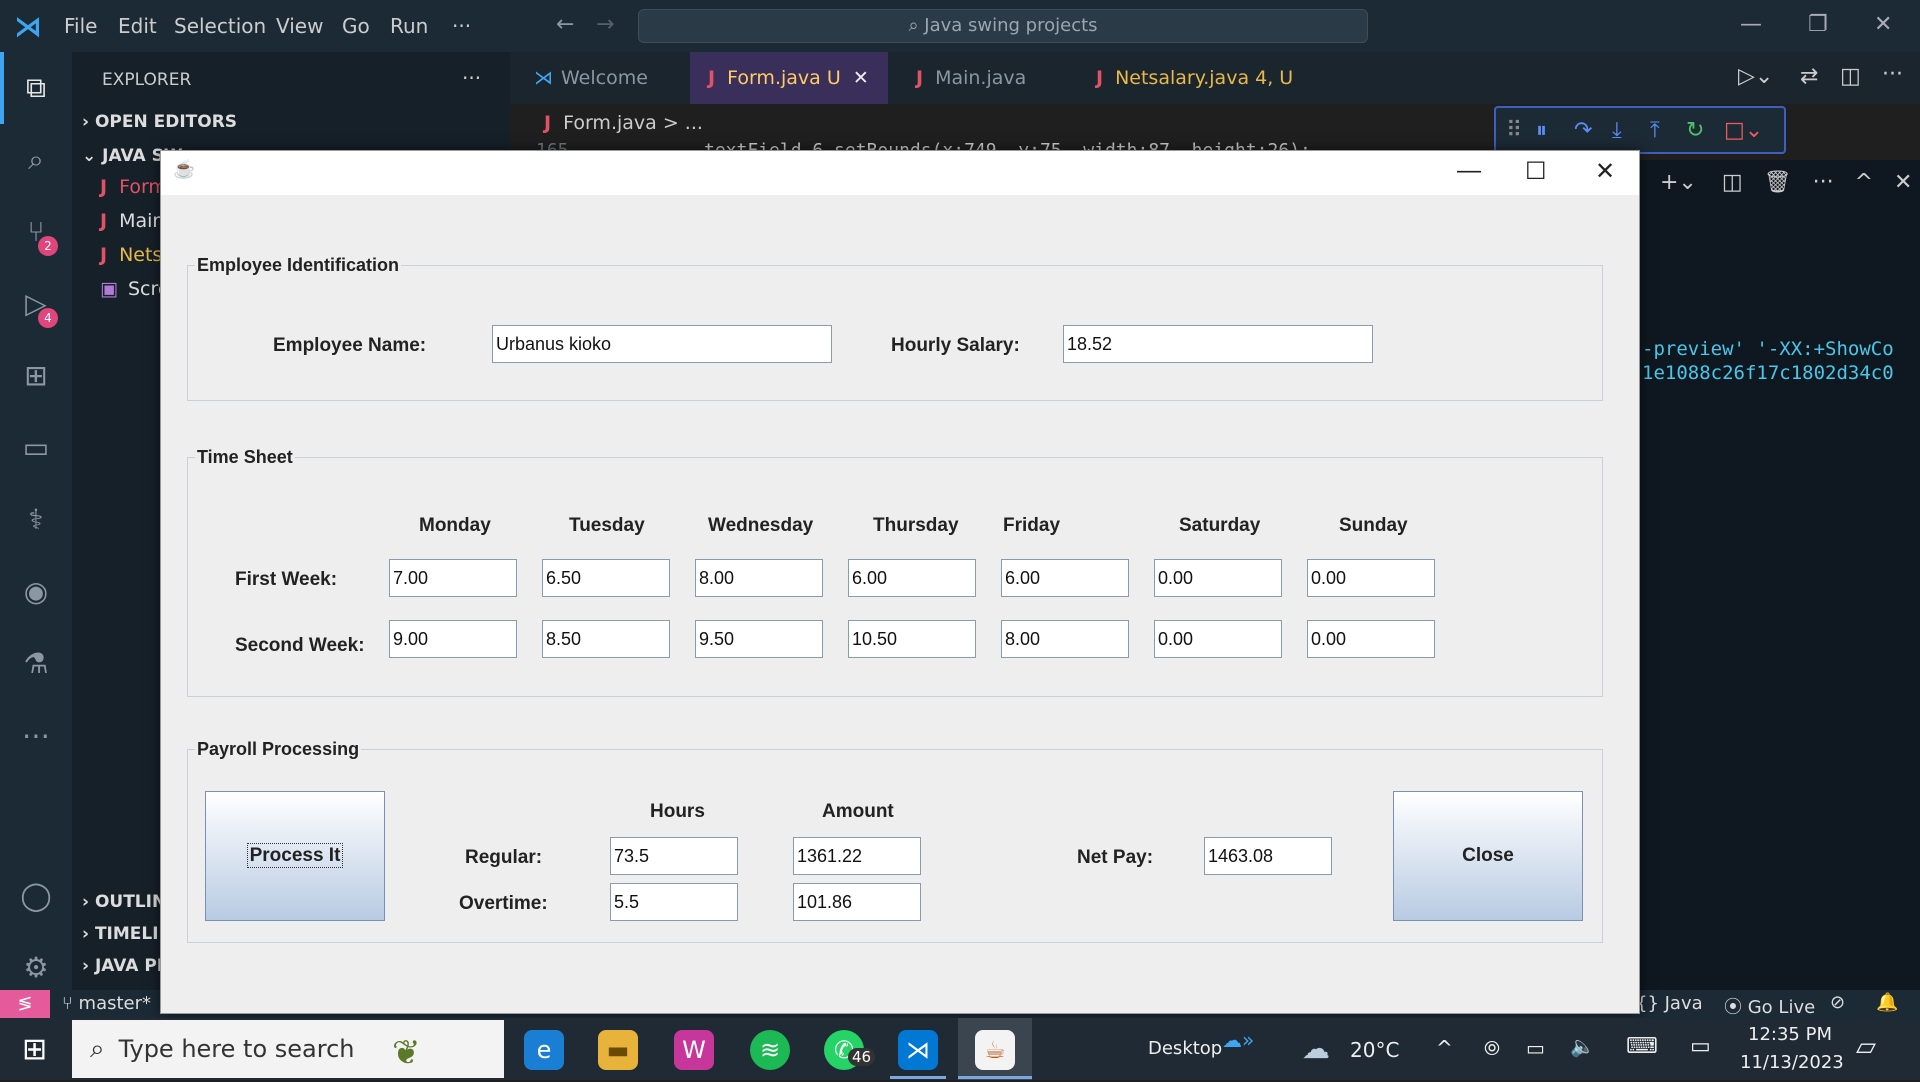  Describe the element at coordinates (918, 1050) in the screenshot. I see `vscode-taskbar-icon: ⋊` at that location.